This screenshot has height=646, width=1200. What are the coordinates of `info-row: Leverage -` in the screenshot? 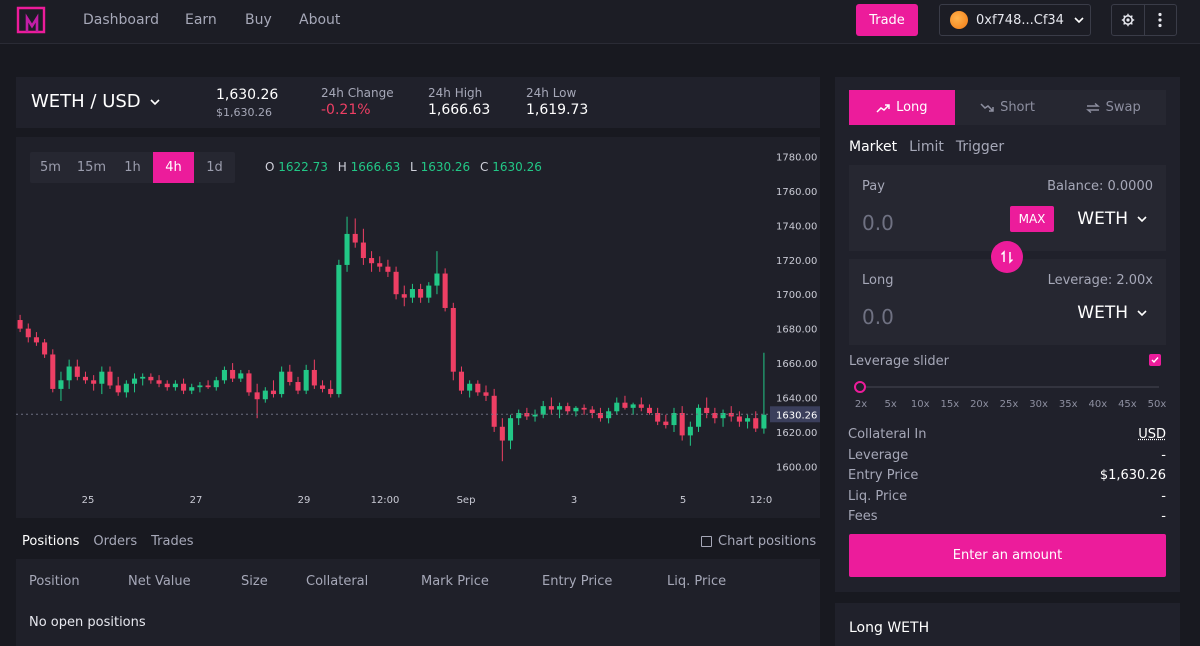 It's located at (1007, 456).